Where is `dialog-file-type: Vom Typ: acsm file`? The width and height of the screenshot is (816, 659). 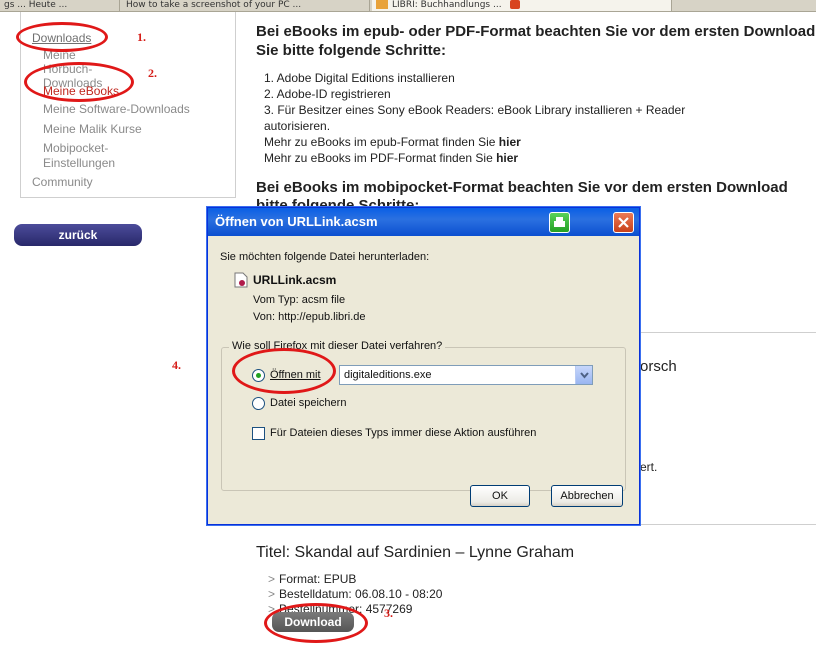 dialog-file-type: Vom Typ: acsm file is located at coordinates (299, 300).